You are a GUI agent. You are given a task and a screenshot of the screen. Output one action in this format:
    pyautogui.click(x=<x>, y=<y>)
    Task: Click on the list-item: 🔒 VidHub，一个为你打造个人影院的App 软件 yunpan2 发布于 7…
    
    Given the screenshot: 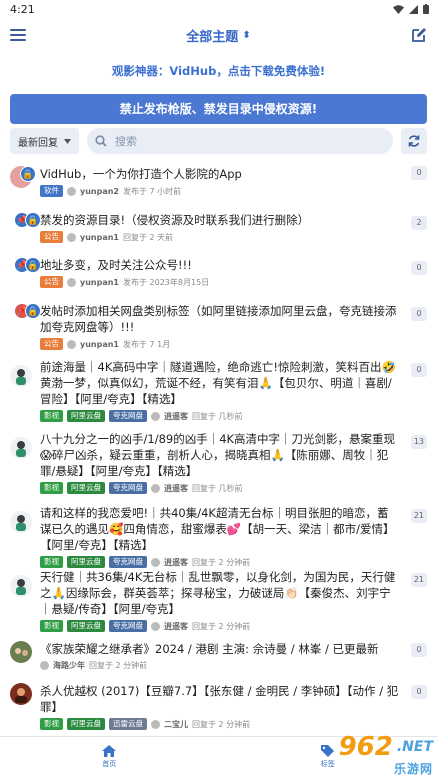 What is the action you would take?
    pyautogui.click(x=218, y=189)
    